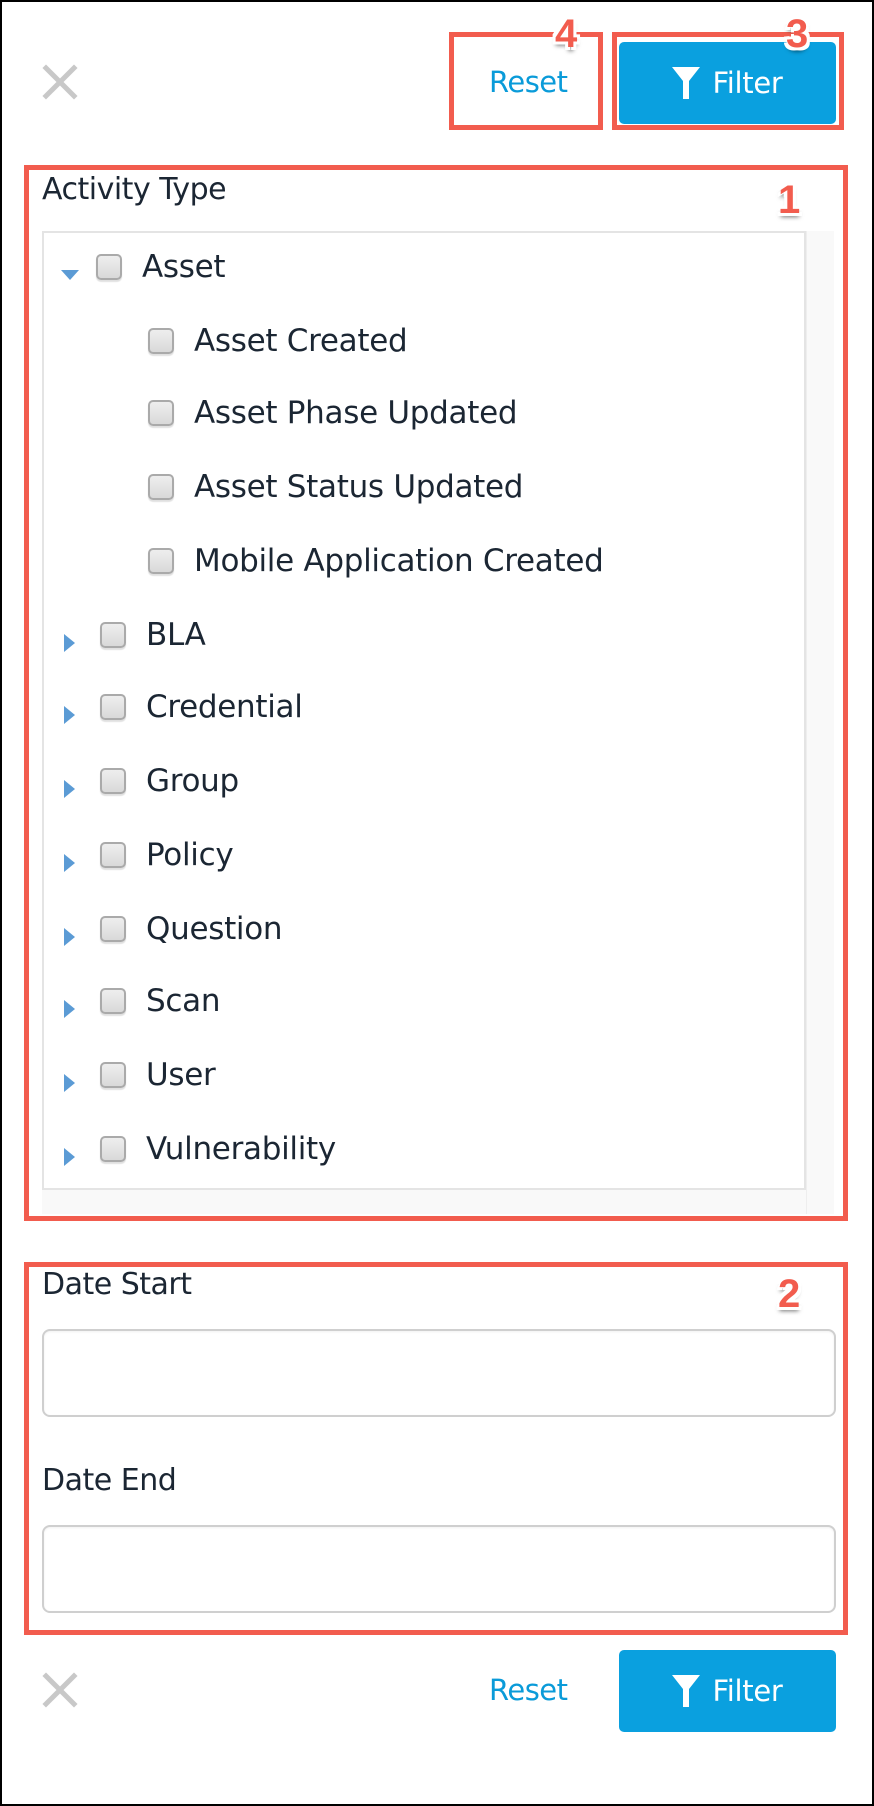 Image resolution: width=874 pixels, height=1806 pixels. I want to click on tree-node: Asset, so click(135, 267).